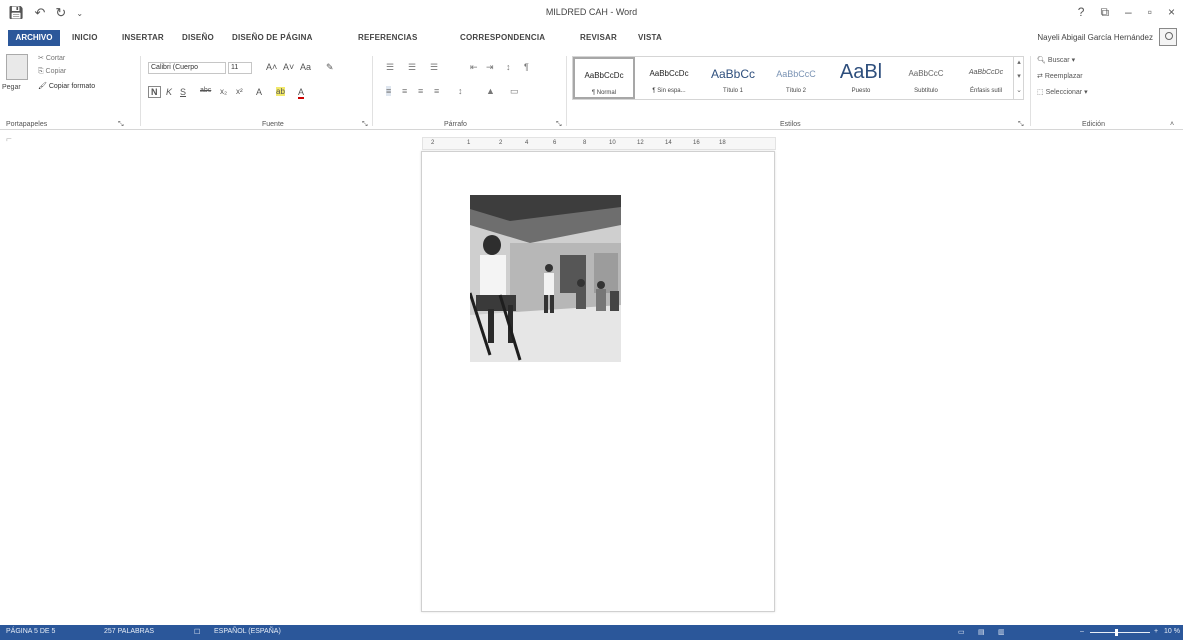  I want to click on align-right-icon: ≡, so click(420, 91).